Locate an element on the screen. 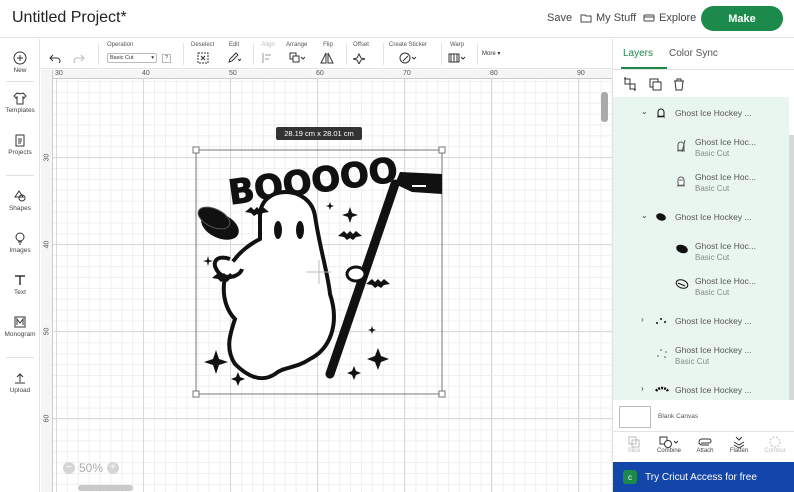 The image size is (794, 492). arrange-group: Arrange is located at coordinates (296, 53).